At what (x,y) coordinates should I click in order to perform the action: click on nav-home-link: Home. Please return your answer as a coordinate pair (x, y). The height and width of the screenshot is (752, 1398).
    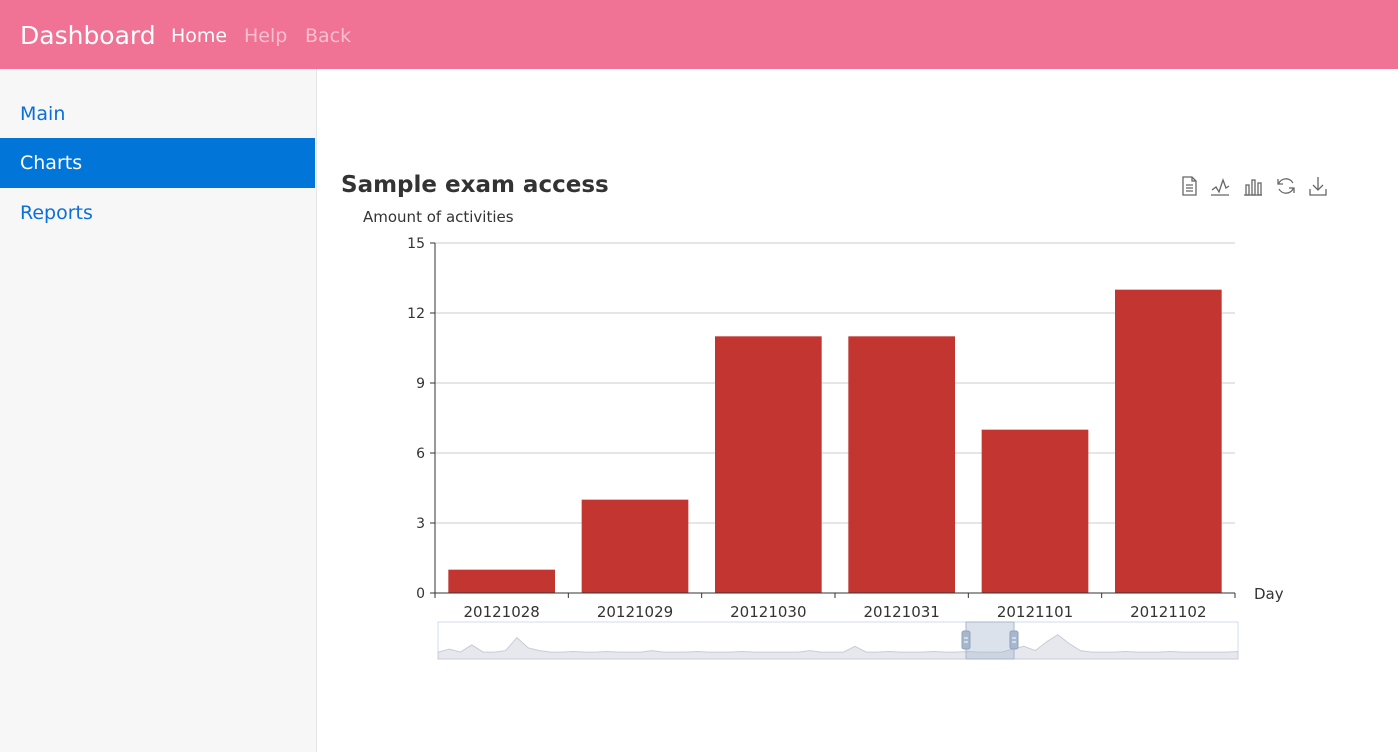
    Looking at the image, I should click on (199, 36).